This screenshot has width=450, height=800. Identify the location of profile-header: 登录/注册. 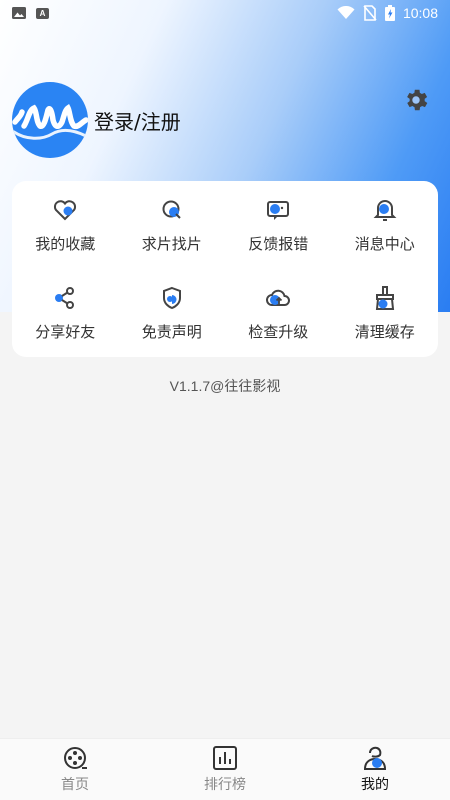
(96, 120).